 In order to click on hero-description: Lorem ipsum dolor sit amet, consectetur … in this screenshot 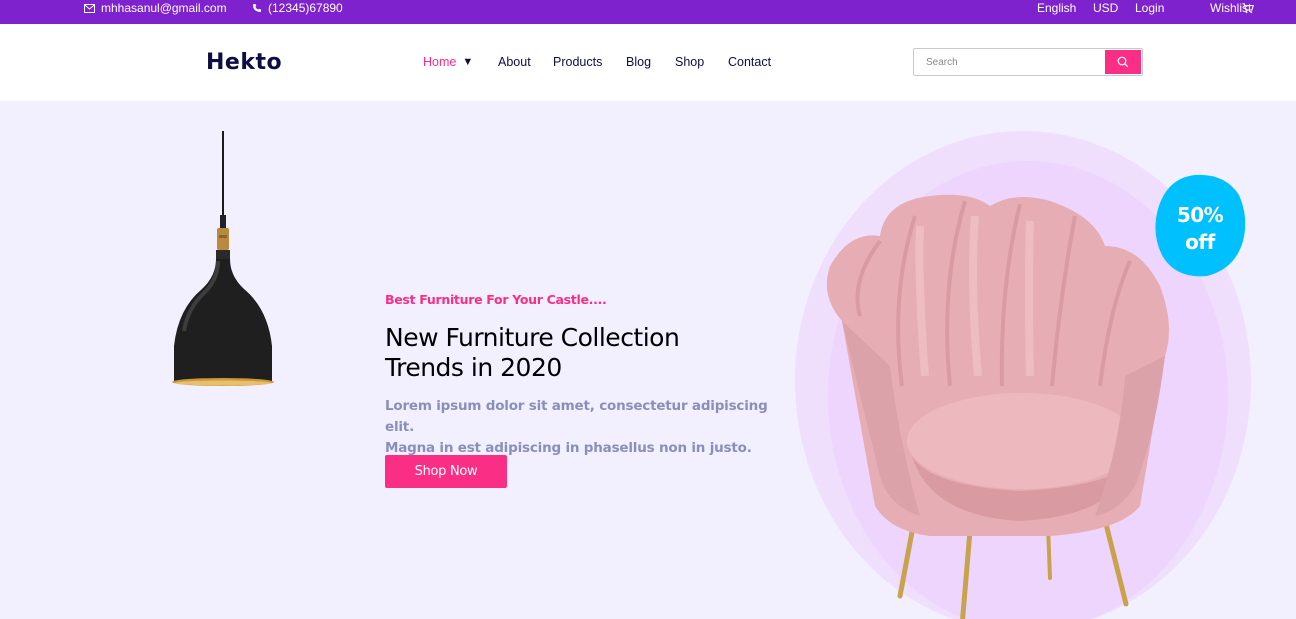, I will do `click(585, 427)`.